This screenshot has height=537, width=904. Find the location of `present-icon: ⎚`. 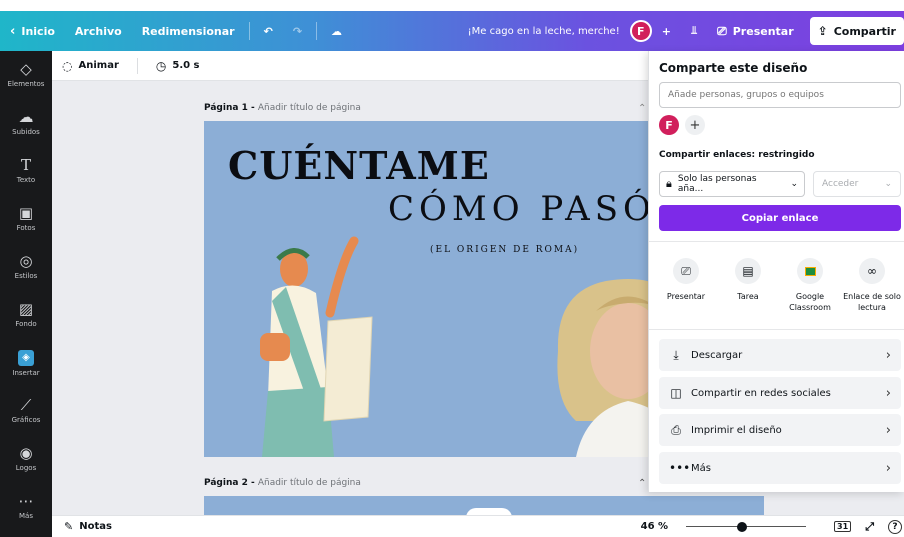

present-icon: ⎚ is located at coordinates (686, 271).